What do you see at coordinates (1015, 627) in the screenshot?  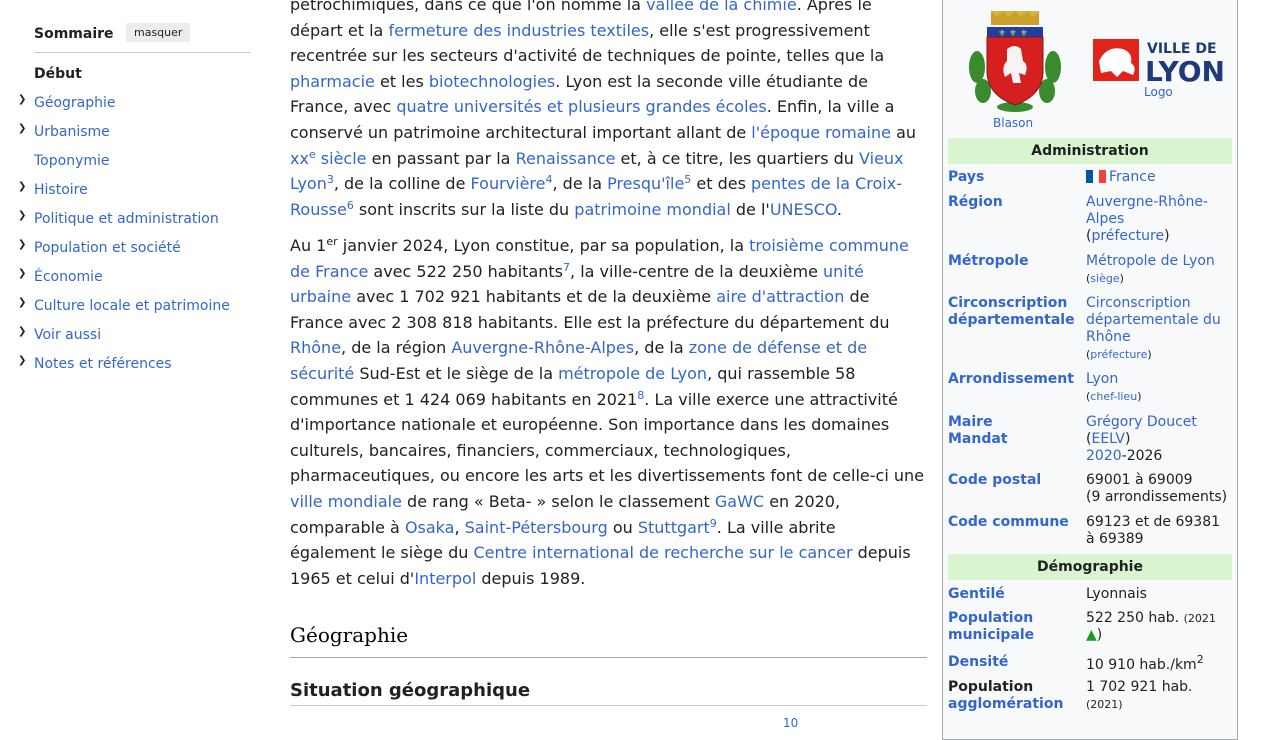 I see `infobox-label-population-municipale: Population municipale` at bounding box center [1015, 627].